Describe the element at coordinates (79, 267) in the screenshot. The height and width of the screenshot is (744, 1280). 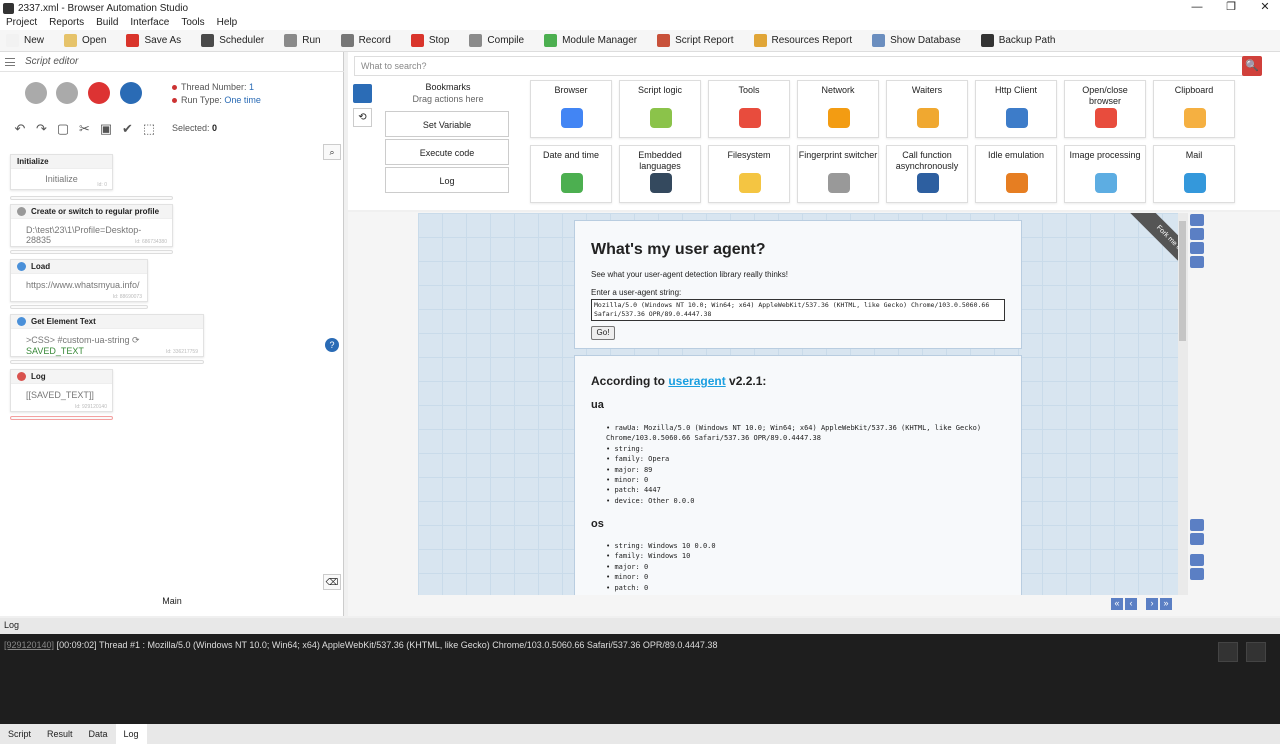
I see `node-header: Load` at that location.